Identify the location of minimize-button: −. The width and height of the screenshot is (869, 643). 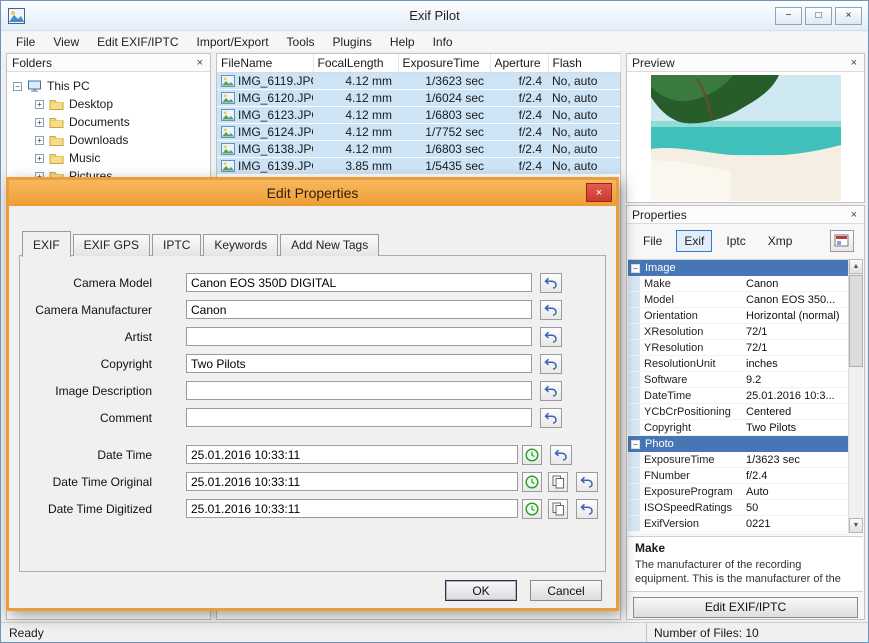
(788, 15).